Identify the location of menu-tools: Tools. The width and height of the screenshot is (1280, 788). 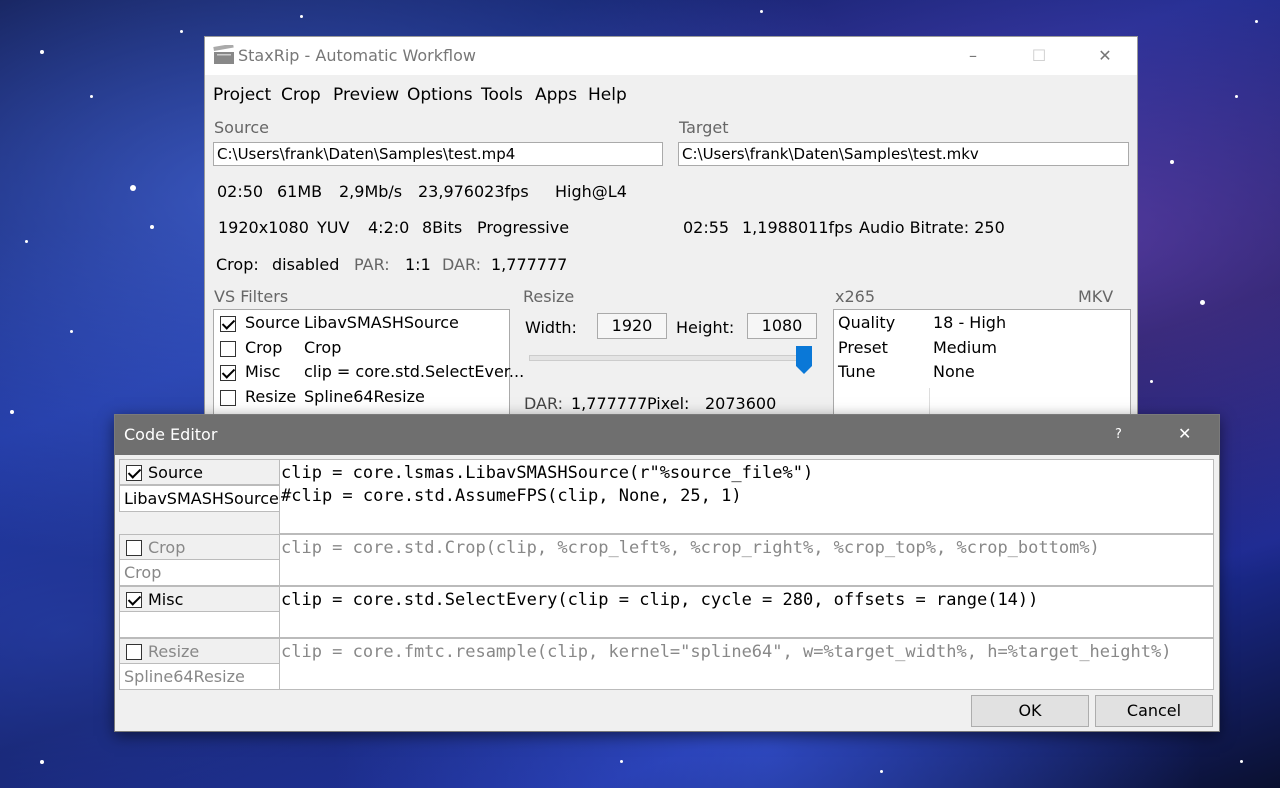
(502, 95).